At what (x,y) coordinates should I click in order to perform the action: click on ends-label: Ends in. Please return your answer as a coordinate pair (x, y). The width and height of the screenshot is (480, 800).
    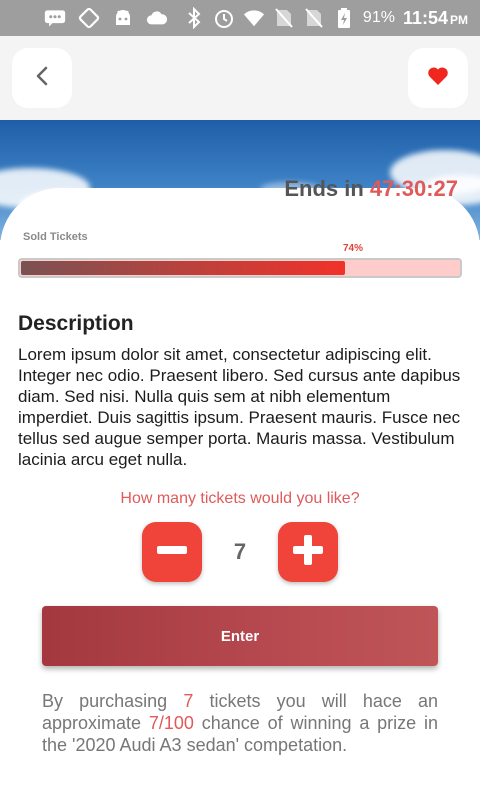
    Looking at the image, I should click on (324, 188).